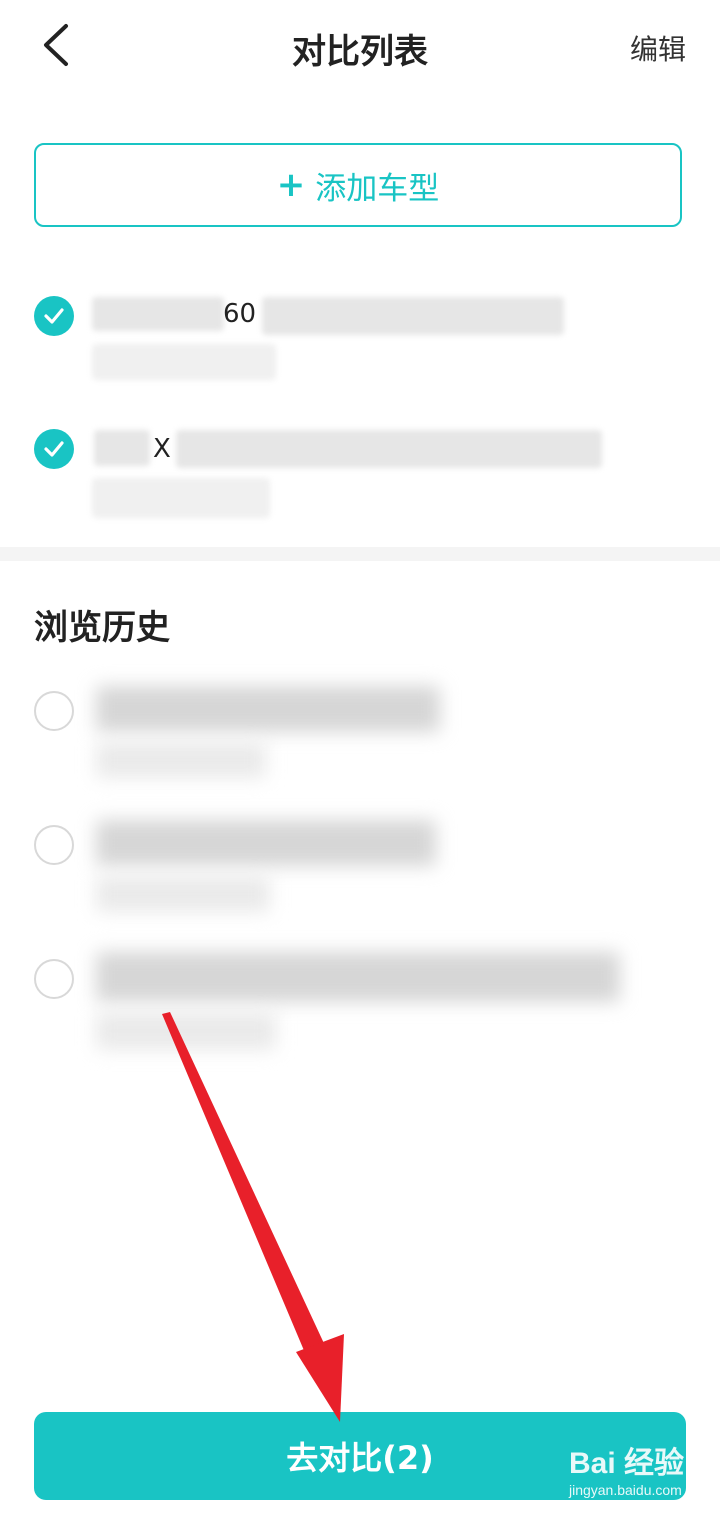 This screenshot has height=1517, width=720. Describe the element at coordinates (625, 1490) in the screenshot. I see `watermark-url: jingyan.baidu.com` at that location.